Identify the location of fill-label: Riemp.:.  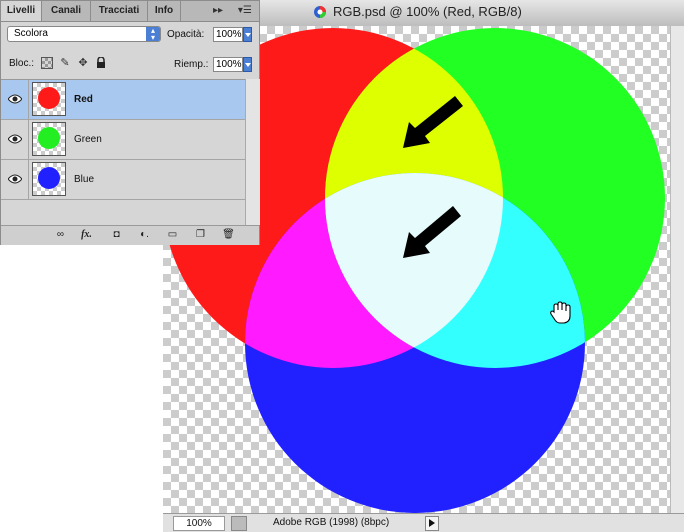
(191, 64).